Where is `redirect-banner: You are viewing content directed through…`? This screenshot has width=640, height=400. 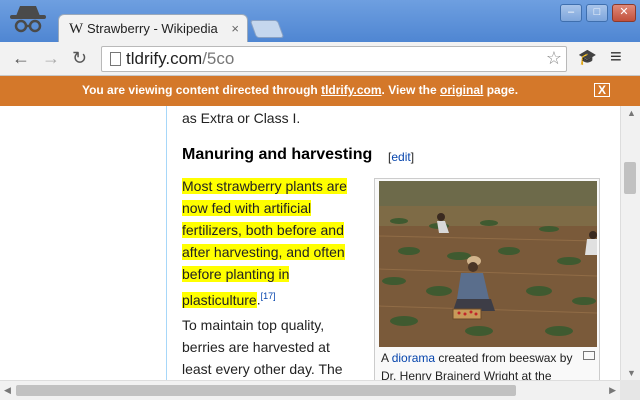
redirect-banner: You are viewing content directed through… is located at coordinates (320, 91).